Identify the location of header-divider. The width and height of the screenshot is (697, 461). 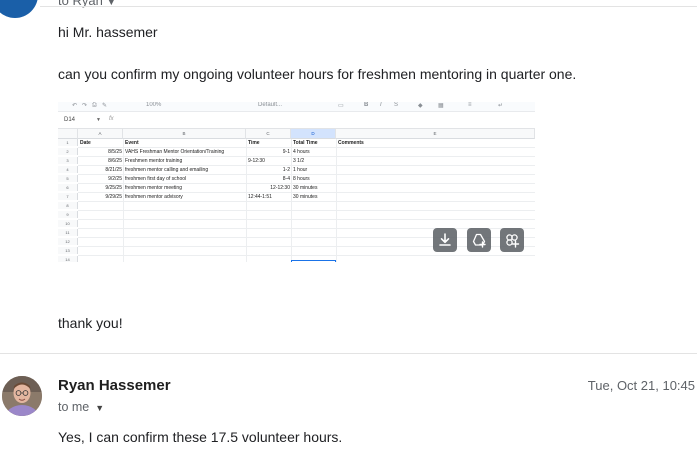
(368, 6).